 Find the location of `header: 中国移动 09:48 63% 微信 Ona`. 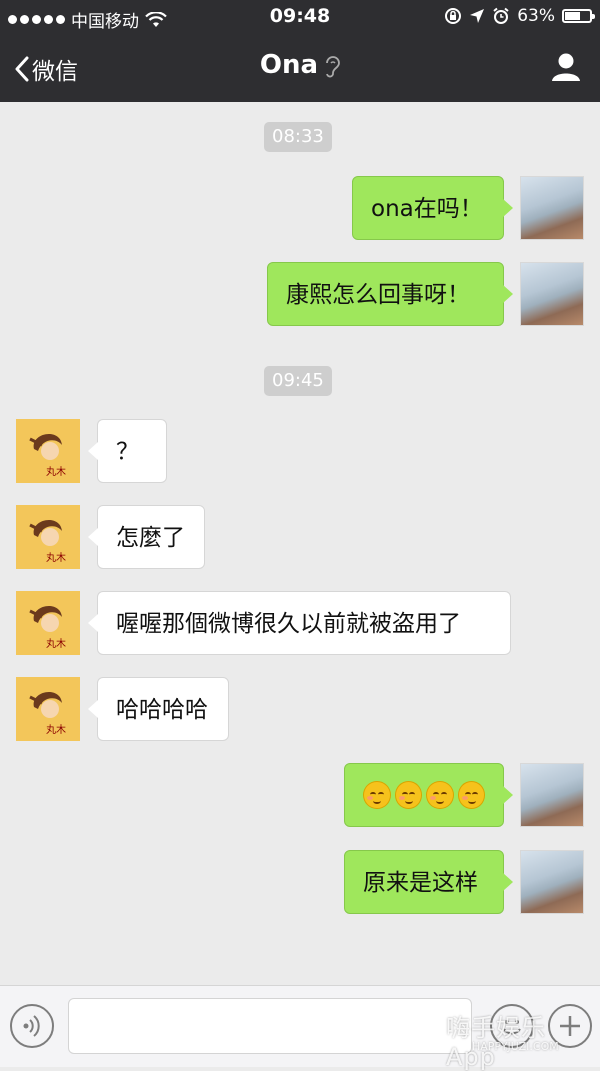

header: 中国移动 09:48 63% 微信 Ona is located at coordinates (300, 51).